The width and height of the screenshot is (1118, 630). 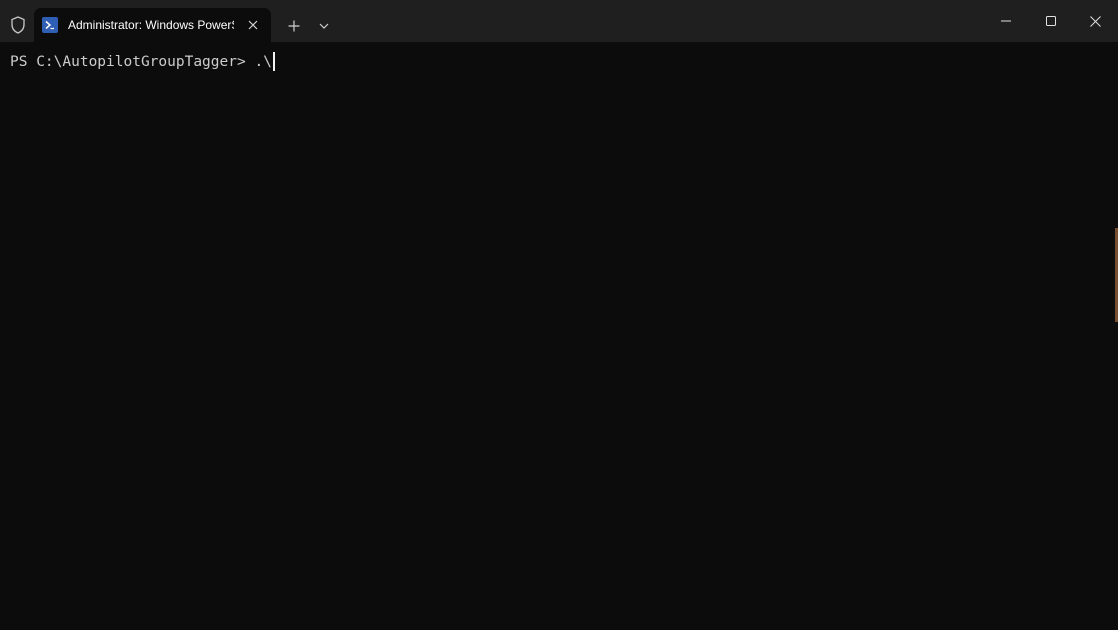 I want to click on tab-title: Administrator: Windows PowerShell, so click(x=151, y=25).